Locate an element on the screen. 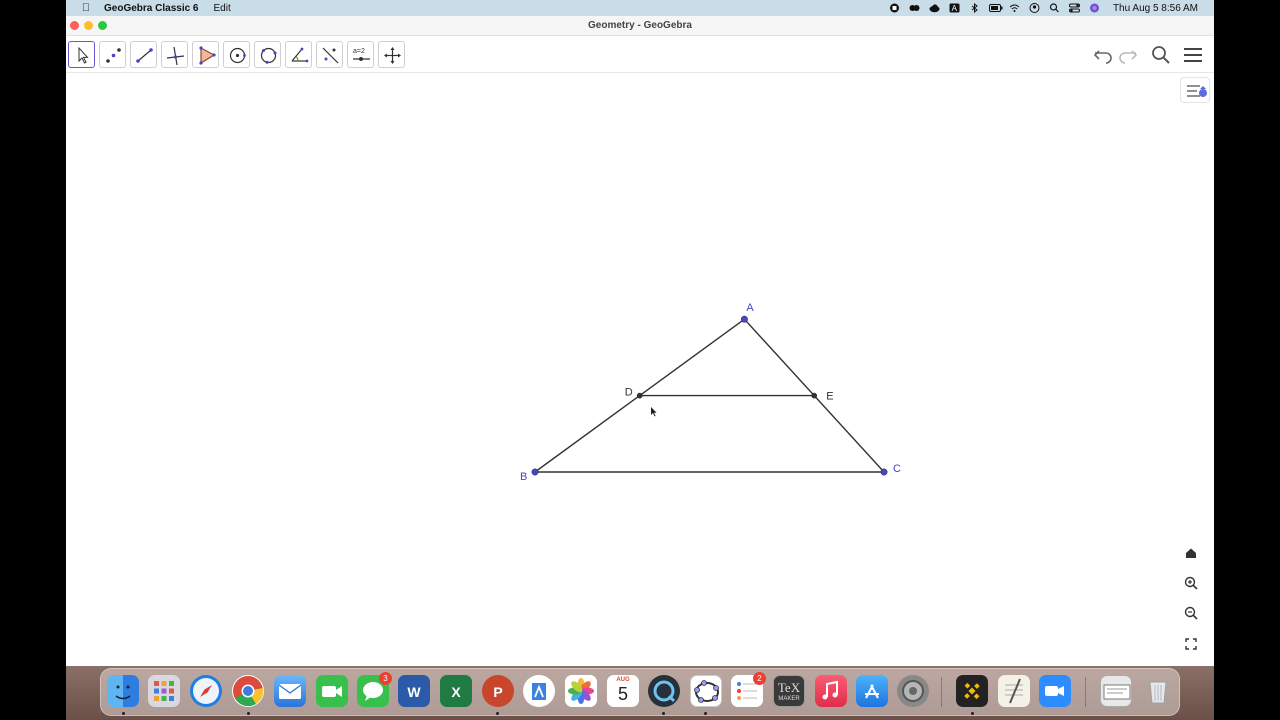 The height and width of the screenshot is (720, 1280). reflect-tool is located at coordinates (329, 54).